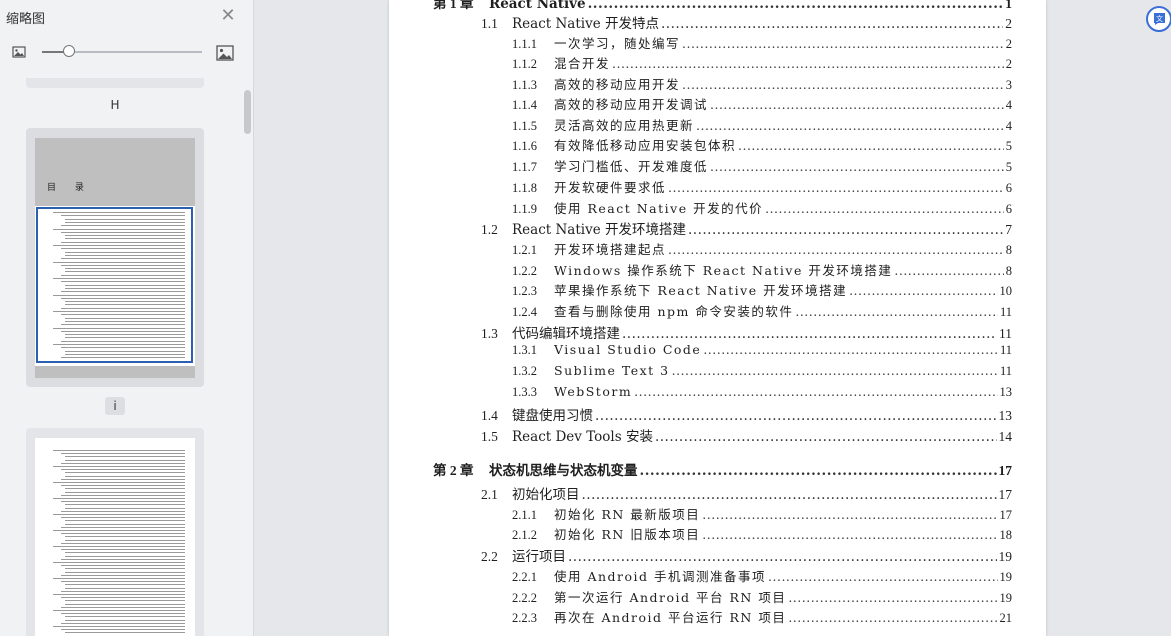 This screenshot has width=1171, height=636. I want to click on toc-entry: 1.3.3 WebStorm 13, so click(717, 394).